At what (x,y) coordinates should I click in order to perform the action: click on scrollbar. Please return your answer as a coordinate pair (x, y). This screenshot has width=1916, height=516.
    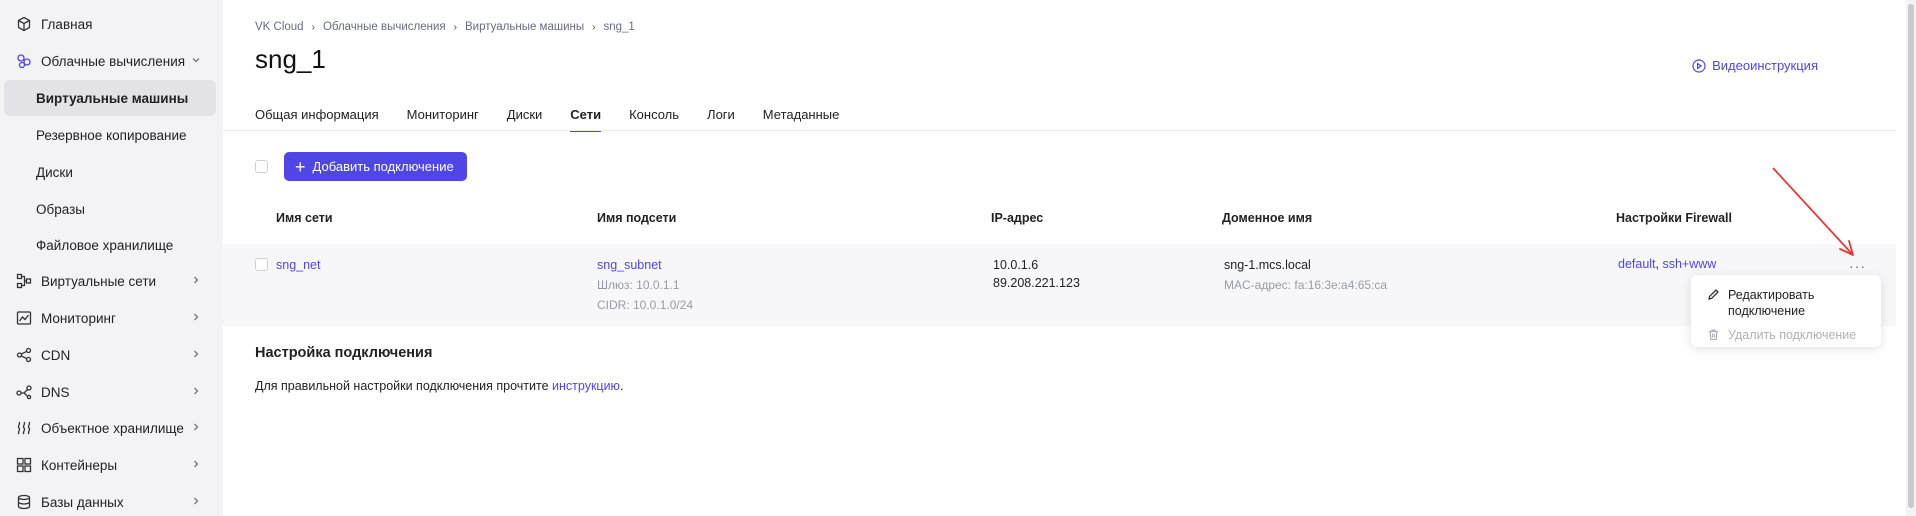
    Looking at the image, I should click on (1911, 258).